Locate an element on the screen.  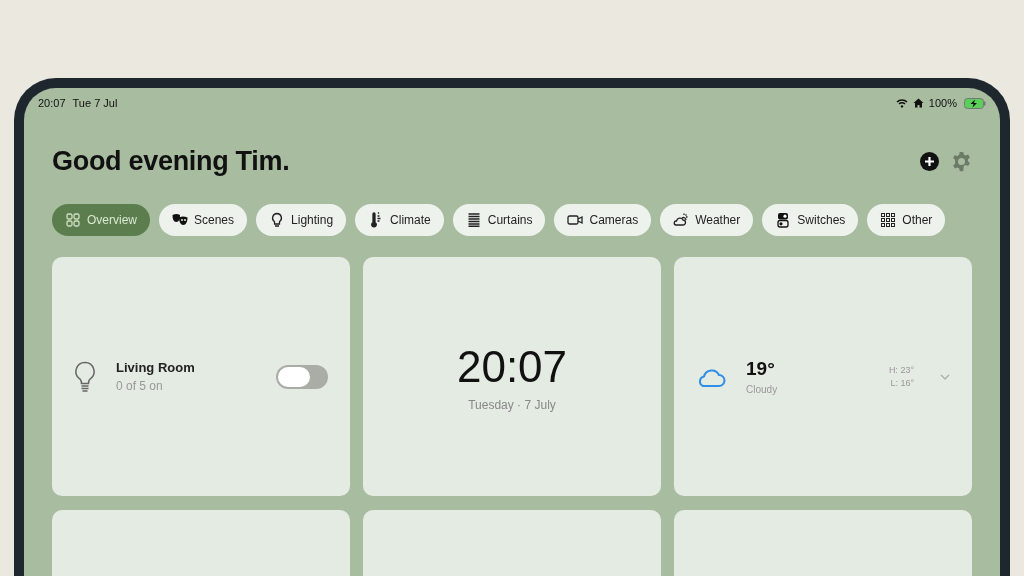
temperature: 19° is located at coordinates (761, 369).